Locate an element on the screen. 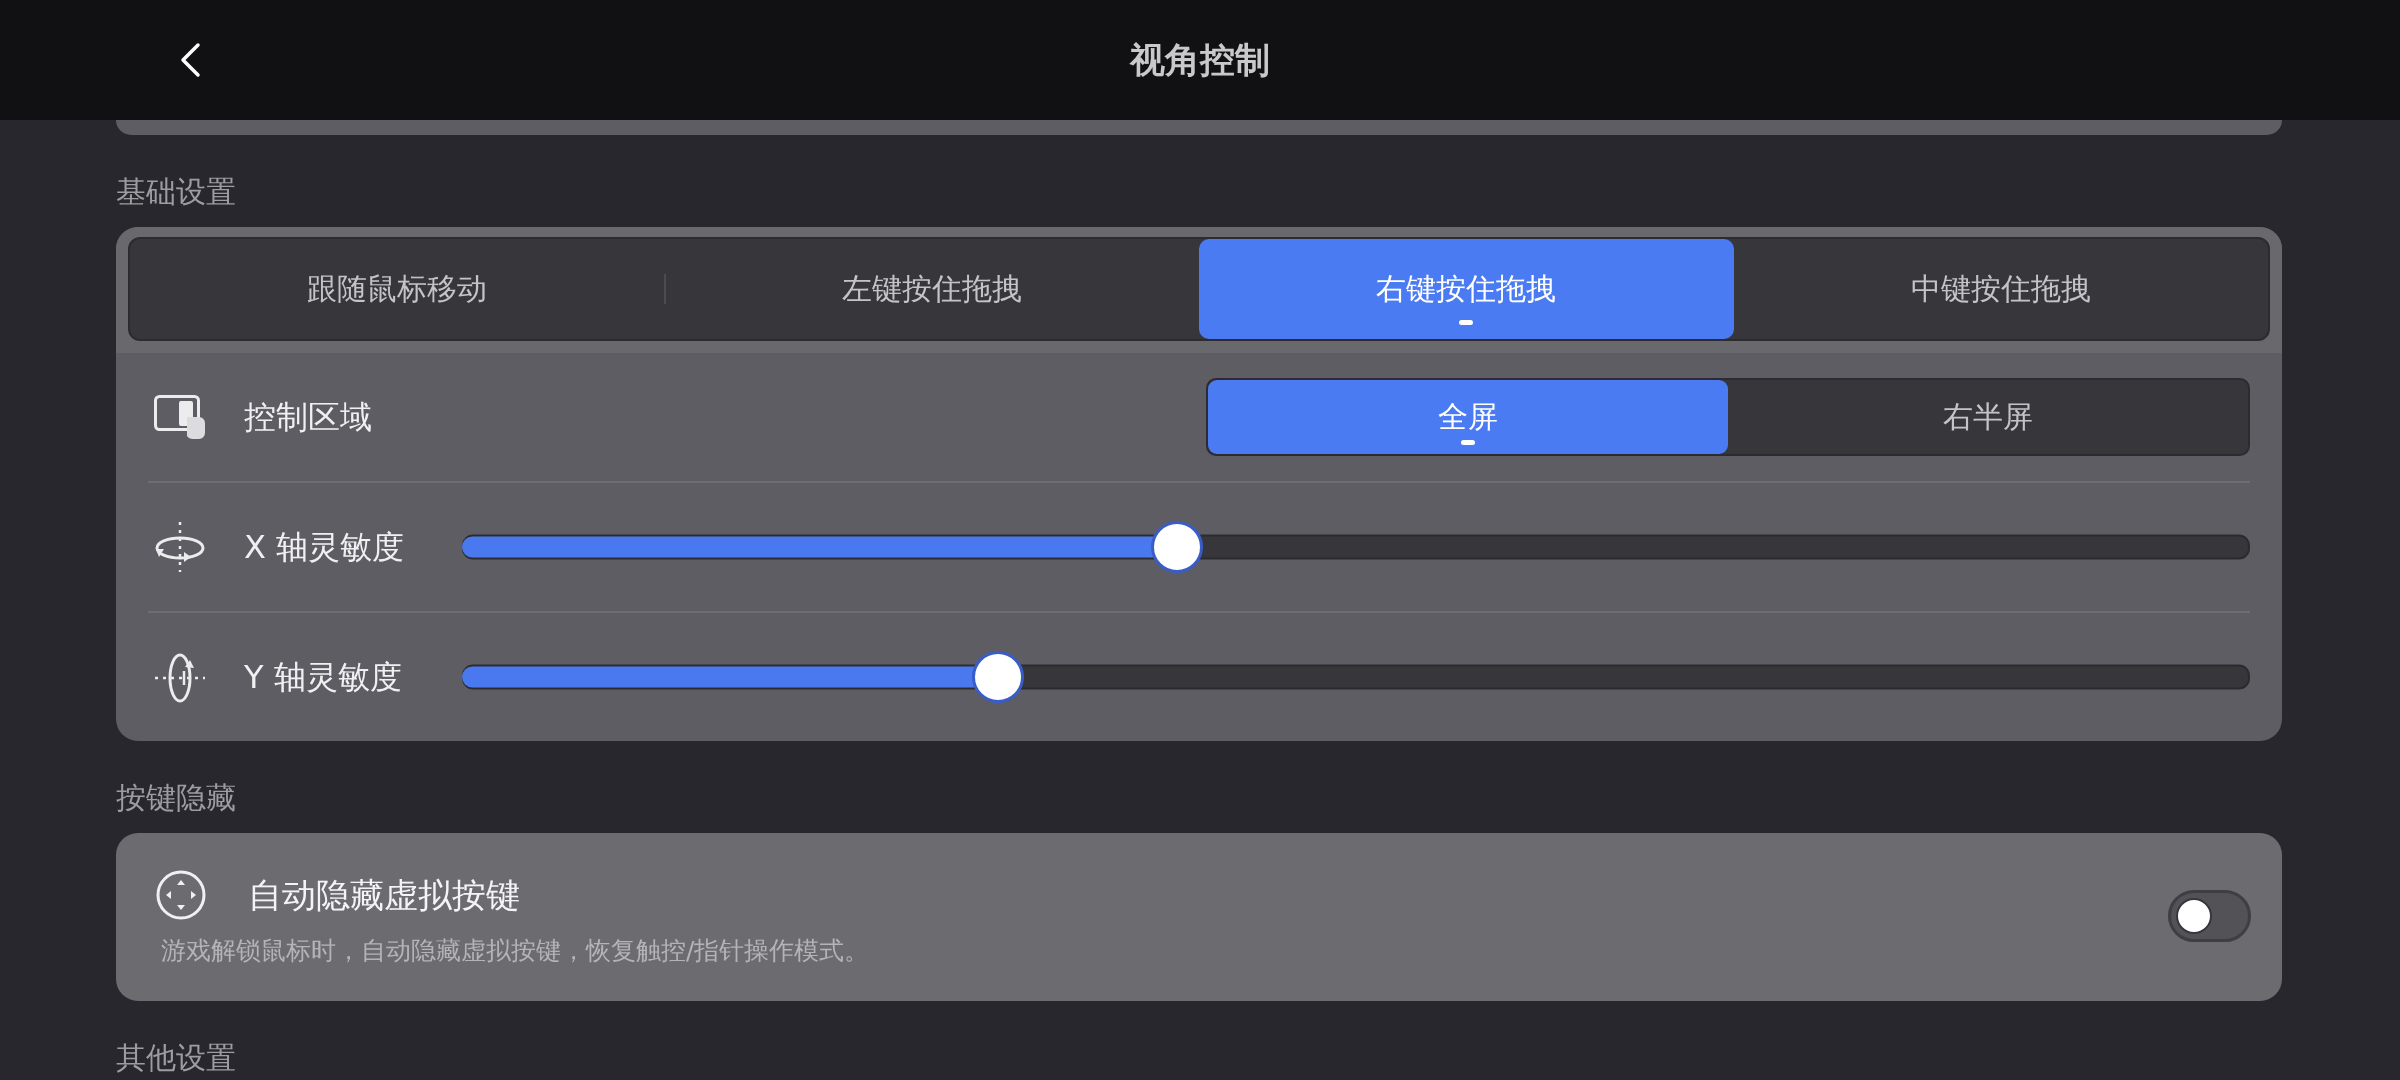  mode-tab: 跟随鼠标移动 is located at coordinates (397, 289).